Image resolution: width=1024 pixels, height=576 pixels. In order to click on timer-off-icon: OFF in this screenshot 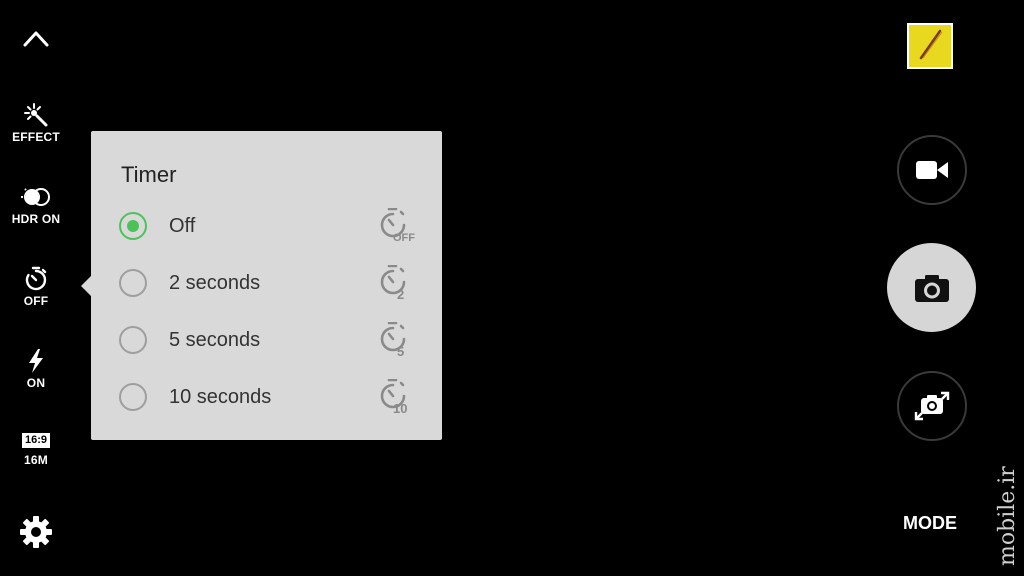, I will do `click(399, 228)`.